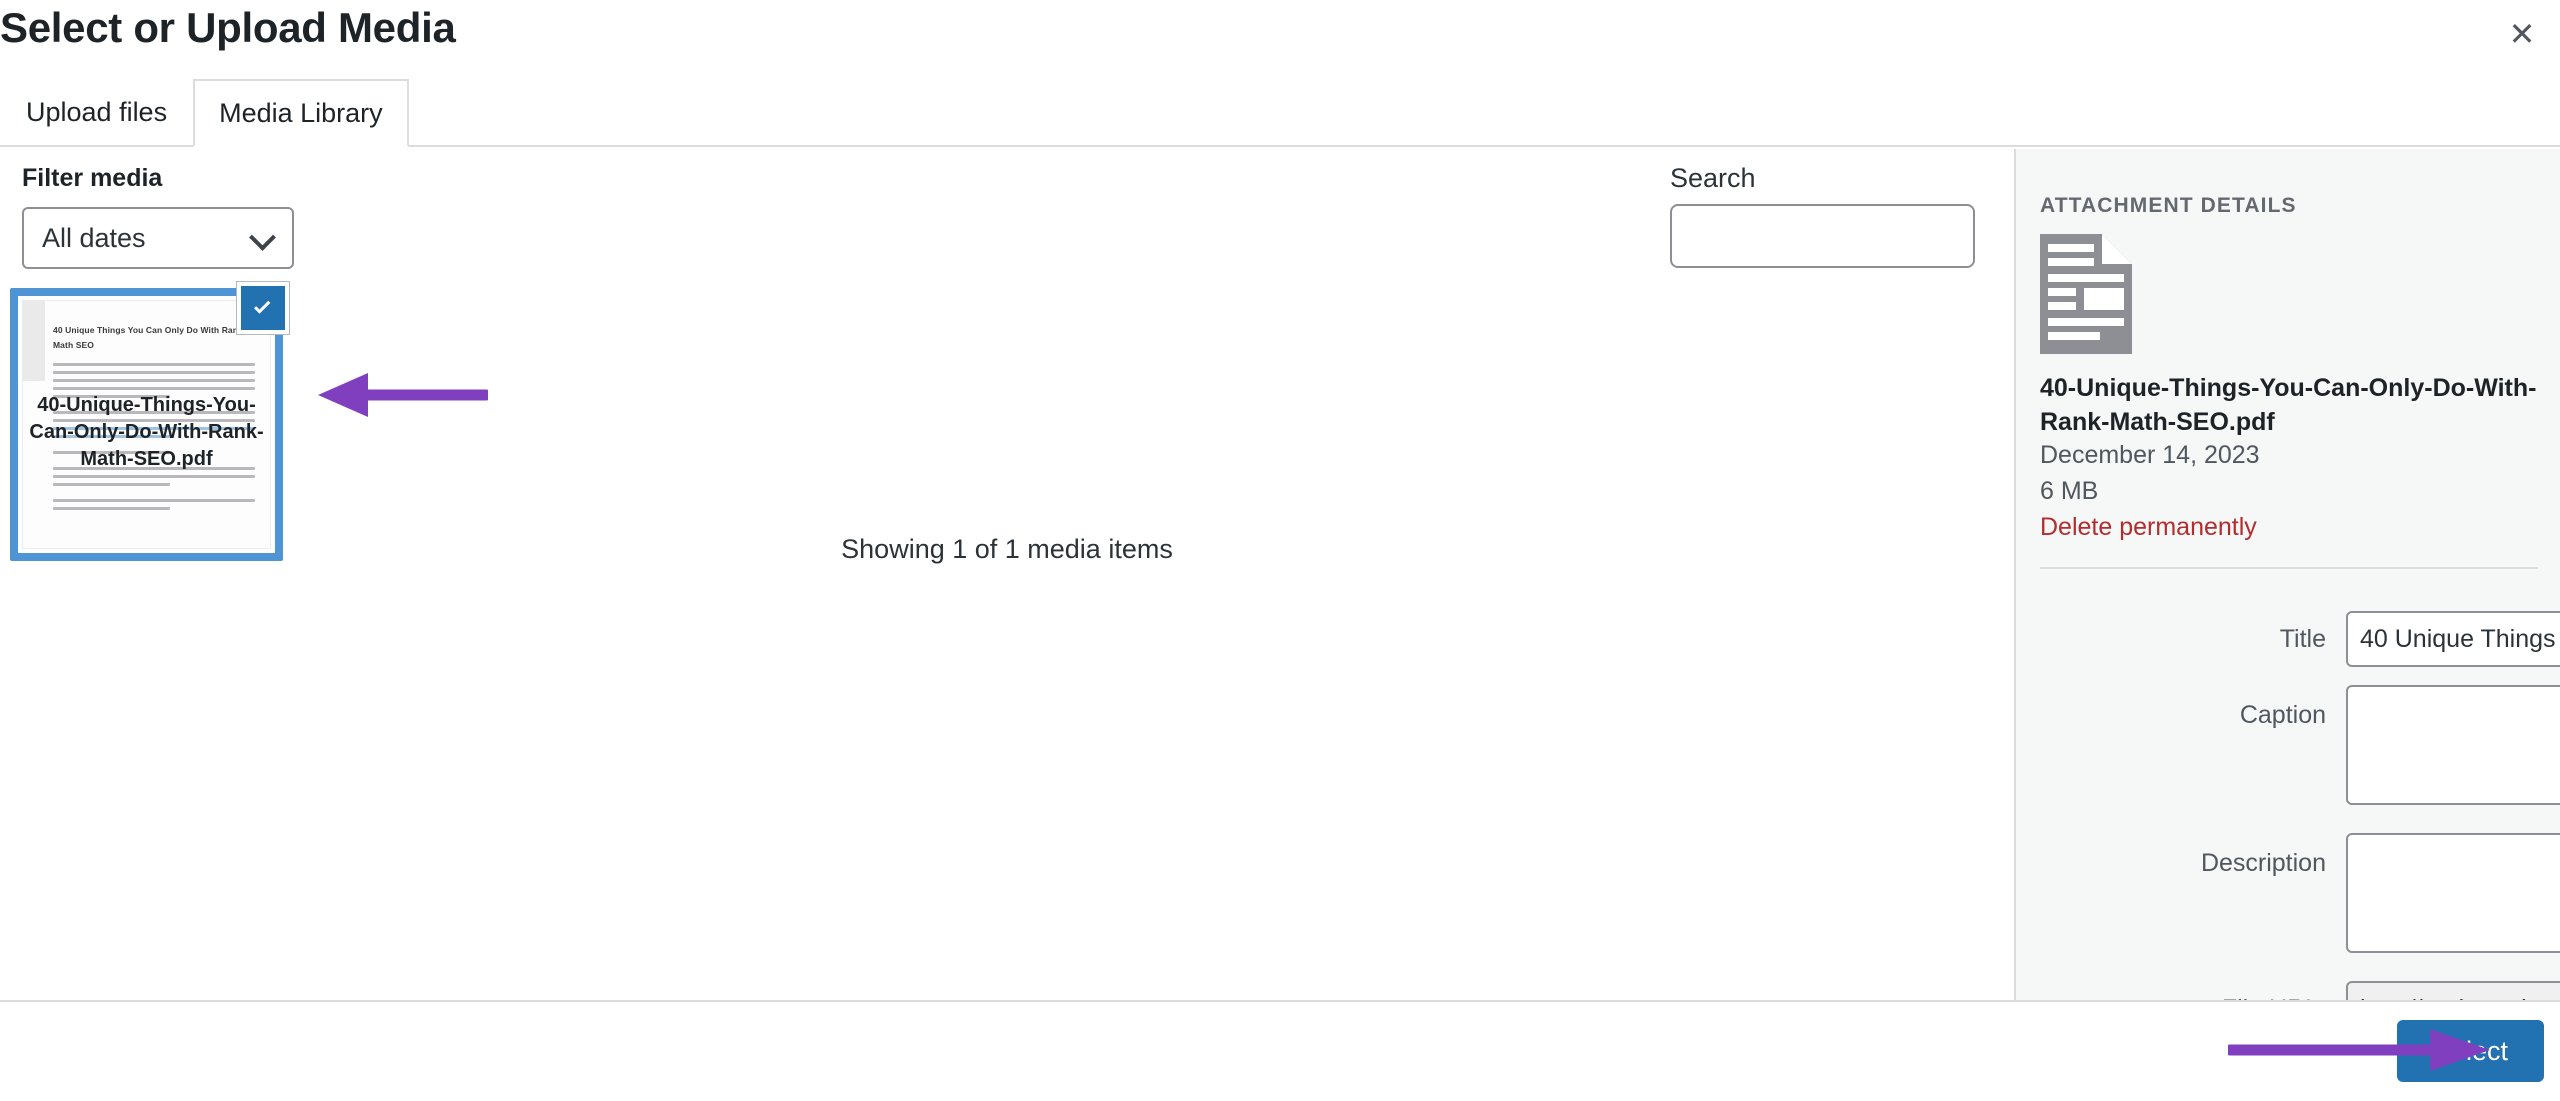 The height and width of the screenshot is (1101, 2560). Describe the element at coordinates (2086, 294) in the screenshot. I see `document-icon` at that location.